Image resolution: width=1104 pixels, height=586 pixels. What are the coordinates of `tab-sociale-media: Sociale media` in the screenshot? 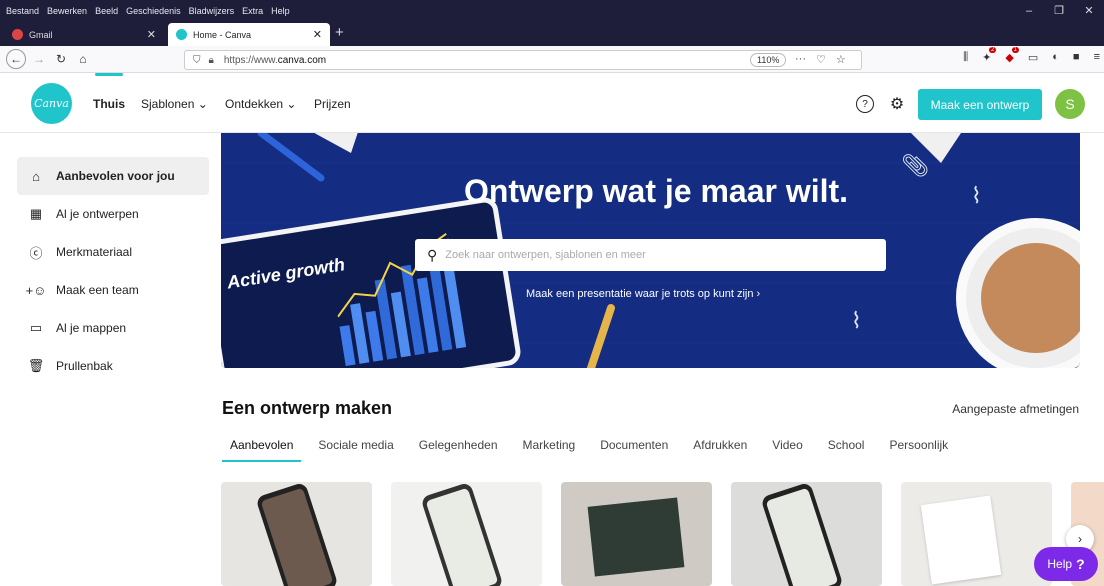 It's located at (355, 450).